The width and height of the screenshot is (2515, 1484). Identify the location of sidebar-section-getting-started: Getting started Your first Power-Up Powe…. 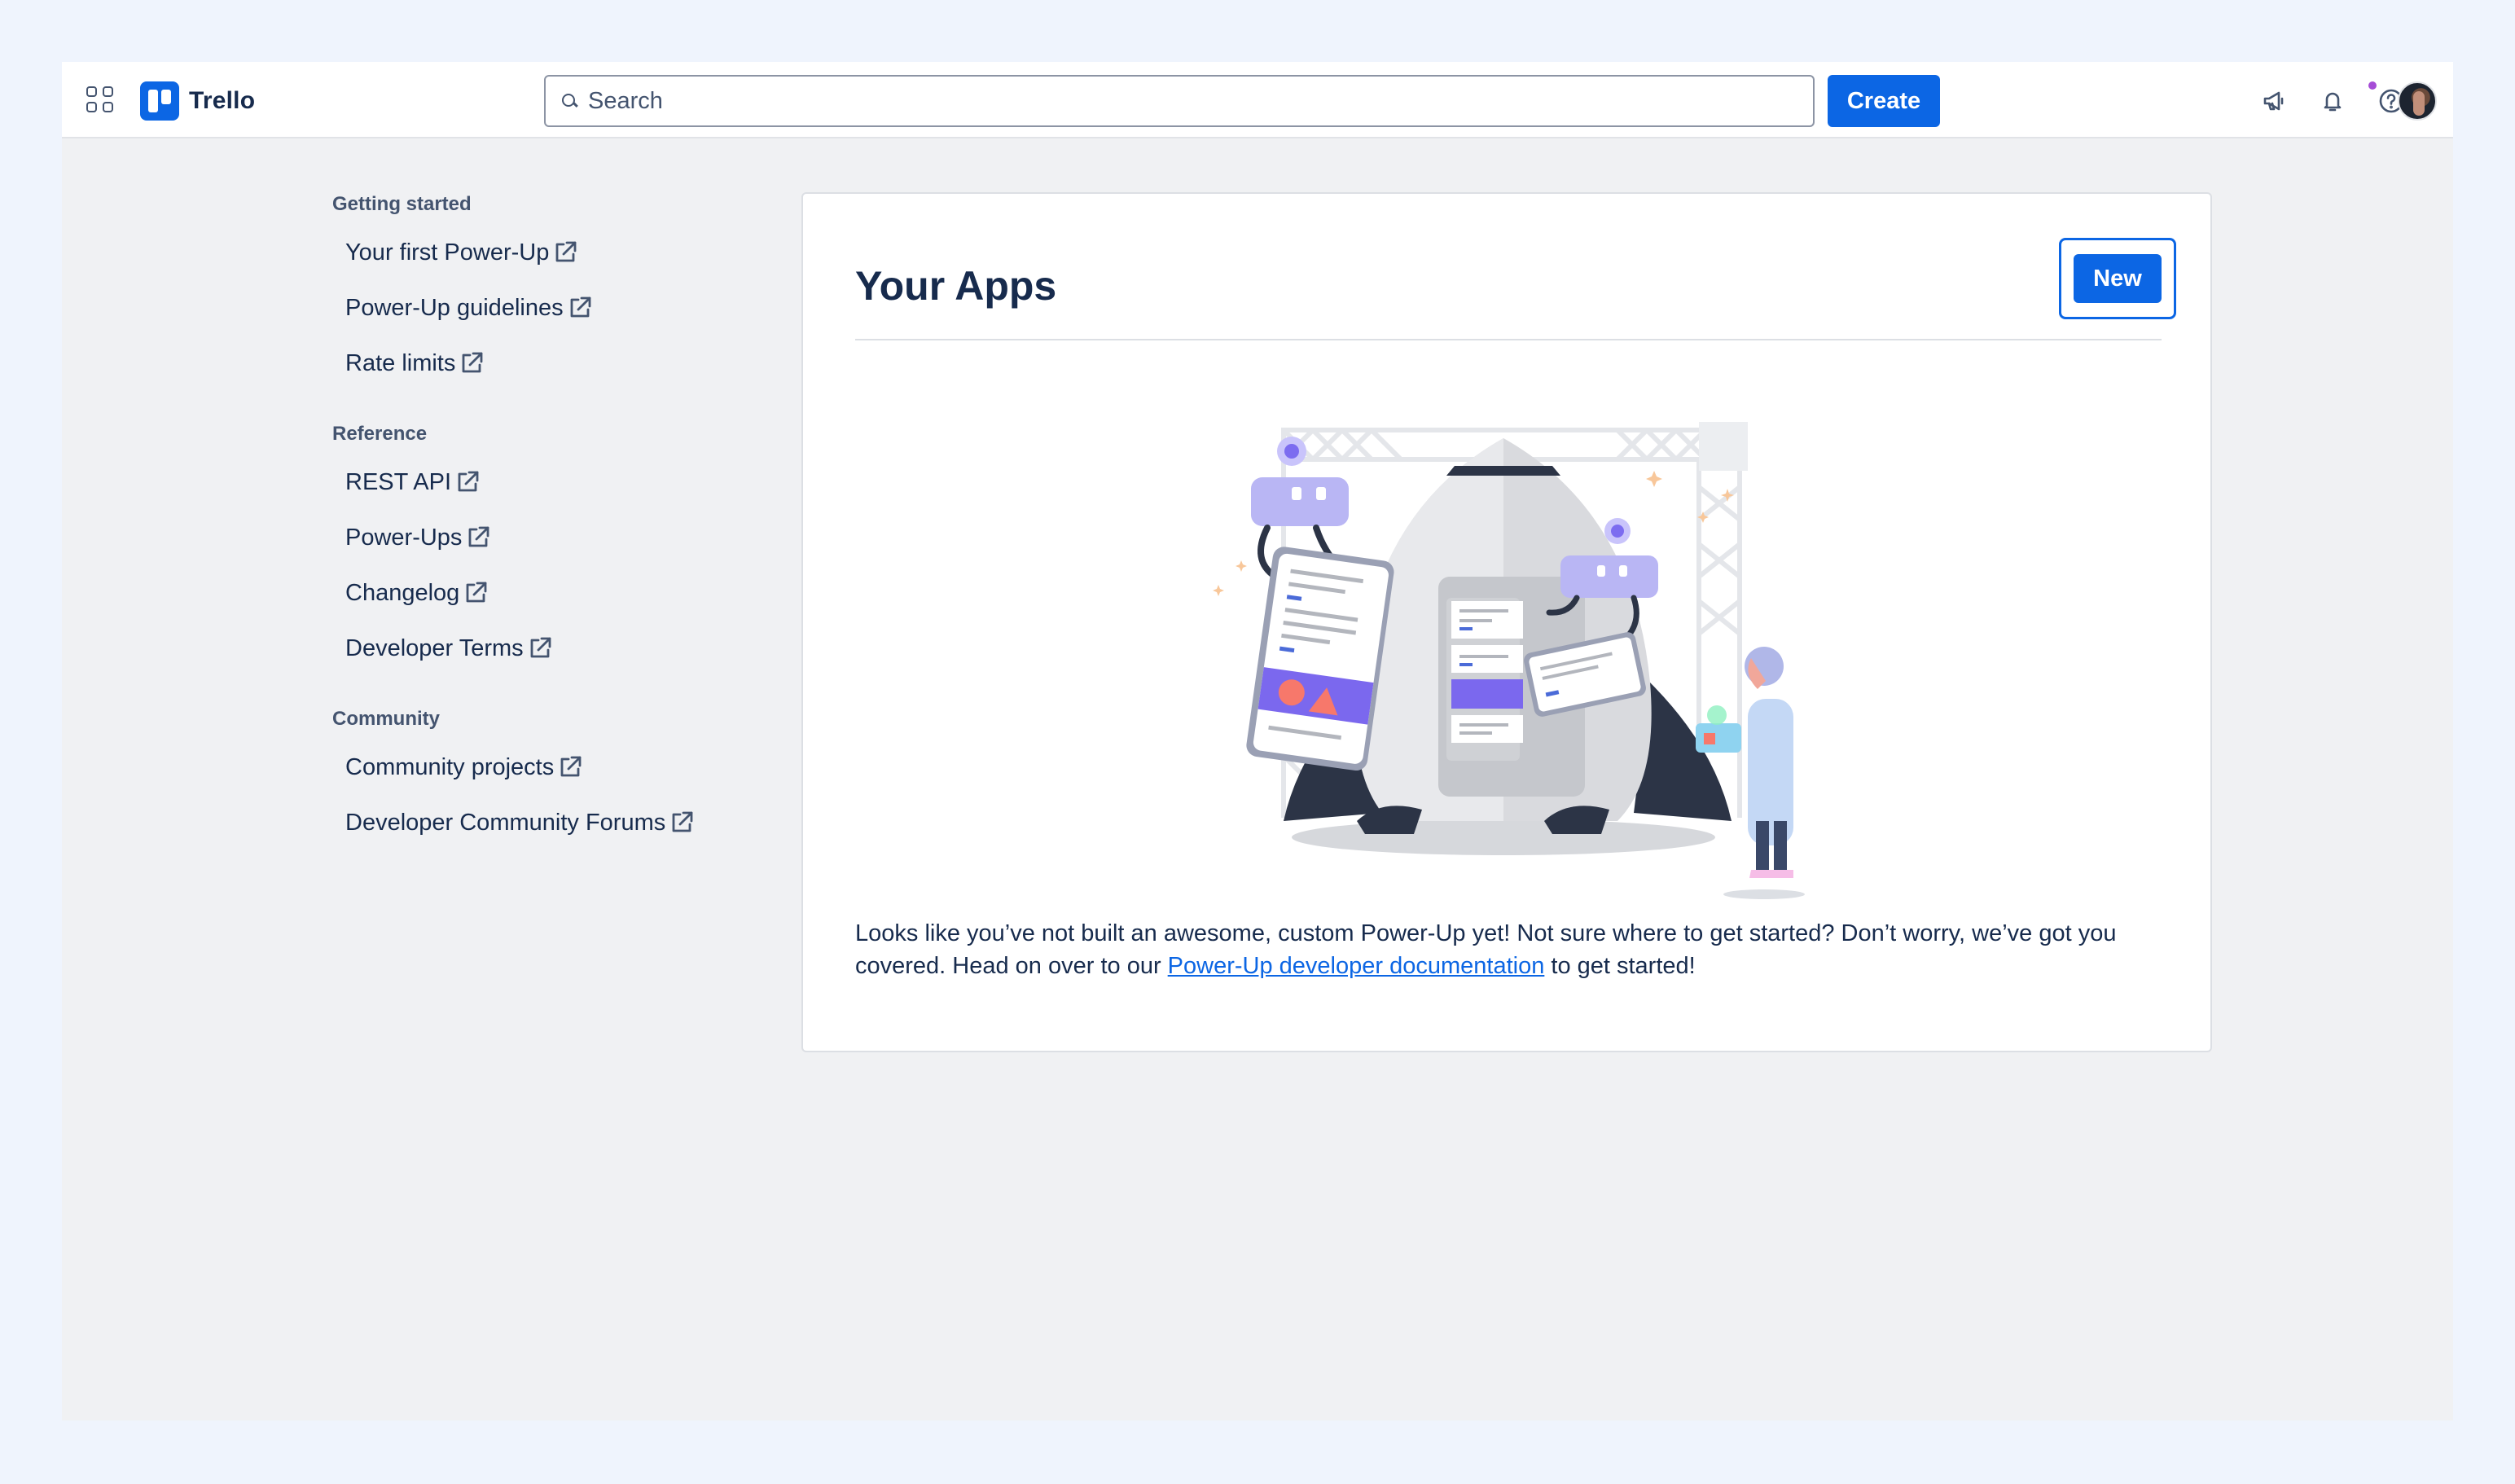
(560, 291).